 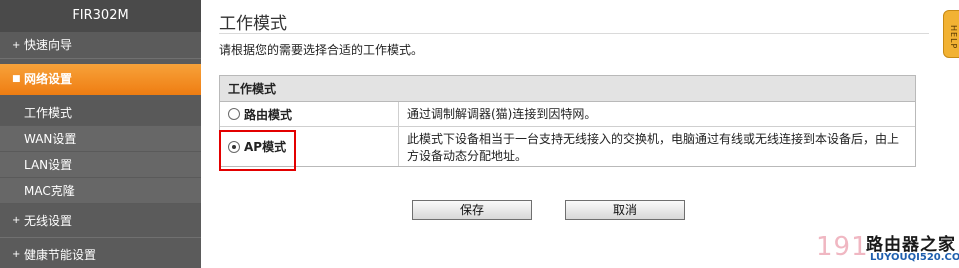 What do you see at coordinates (60, 255) in the screenshot?
I see `menu-item-label: 健康节能设置` at bounding box center [60, 255].